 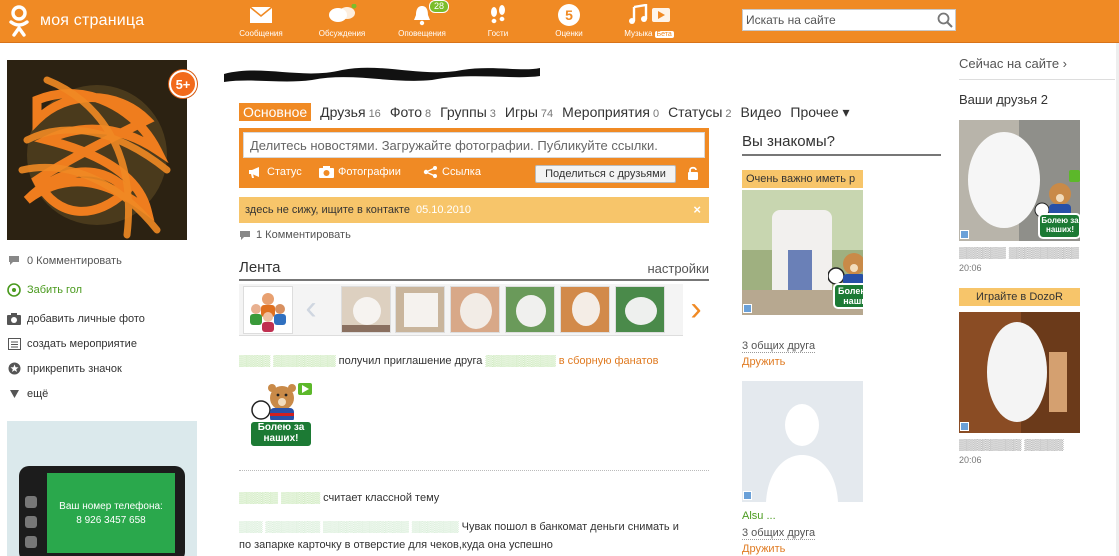 I want to click on share-link-button: Ссылка, so click(x=452, y=172).